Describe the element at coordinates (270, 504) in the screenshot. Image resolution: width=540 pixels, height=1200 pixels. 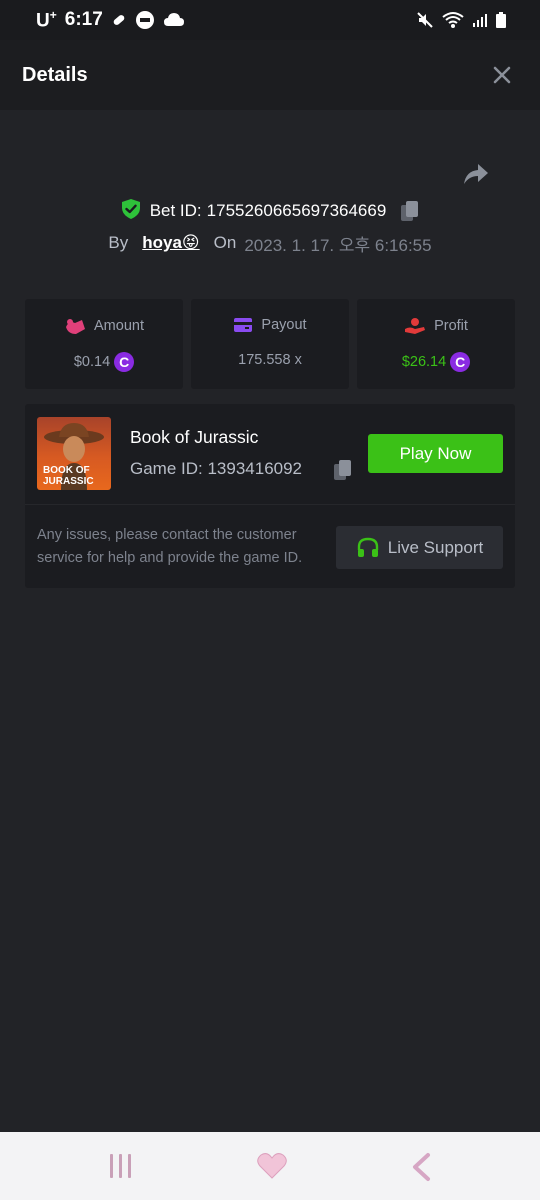
I see `divider` at that location.